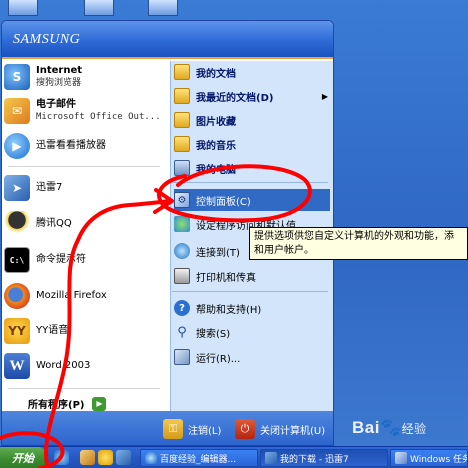 This screenshot has width=468, height=468. I want to click on program-firefox: Mozilla Firefox, so click(84, 296).